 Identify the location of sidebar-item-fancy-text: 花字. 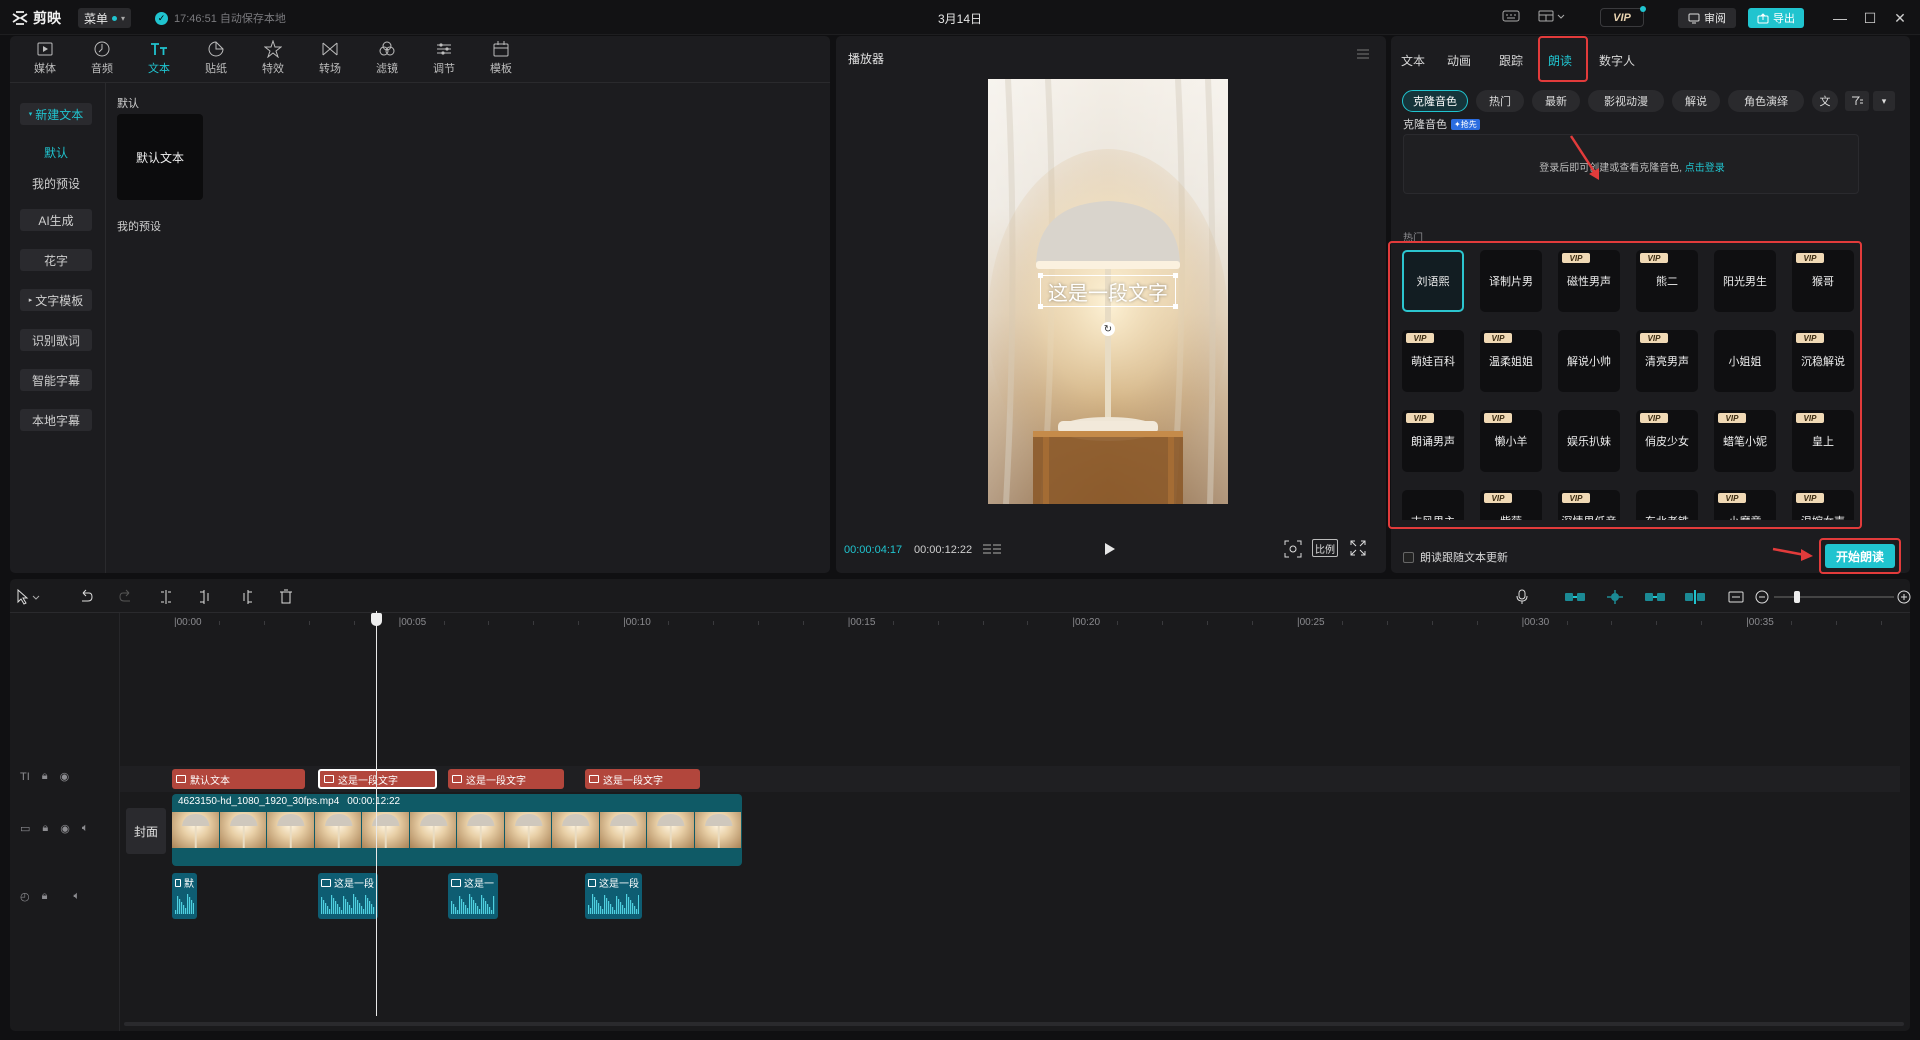
(56, 260).